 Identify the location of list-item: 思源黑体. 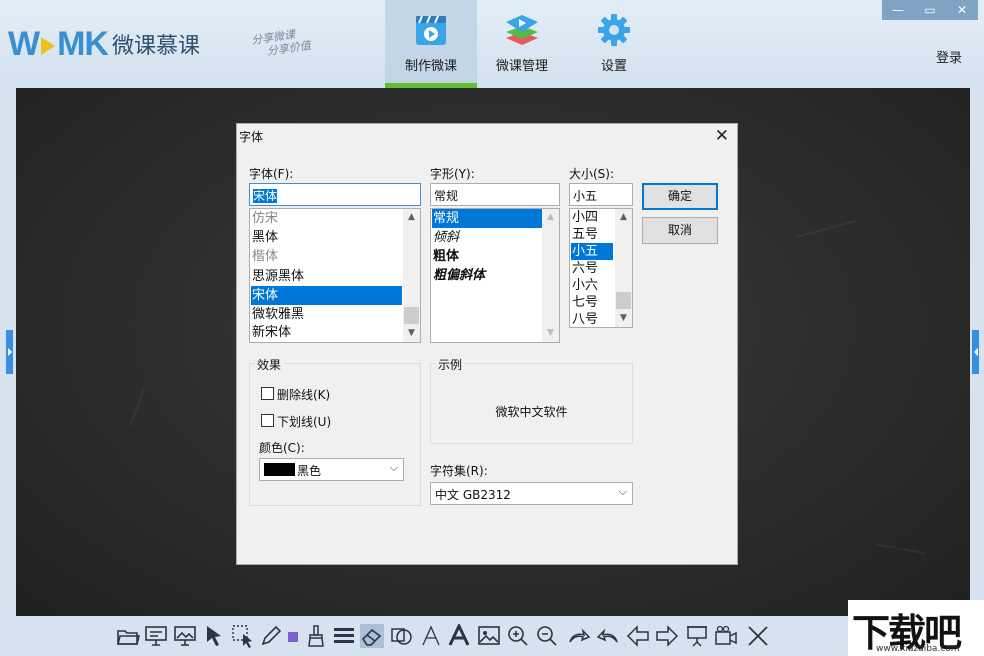
(277, 276).